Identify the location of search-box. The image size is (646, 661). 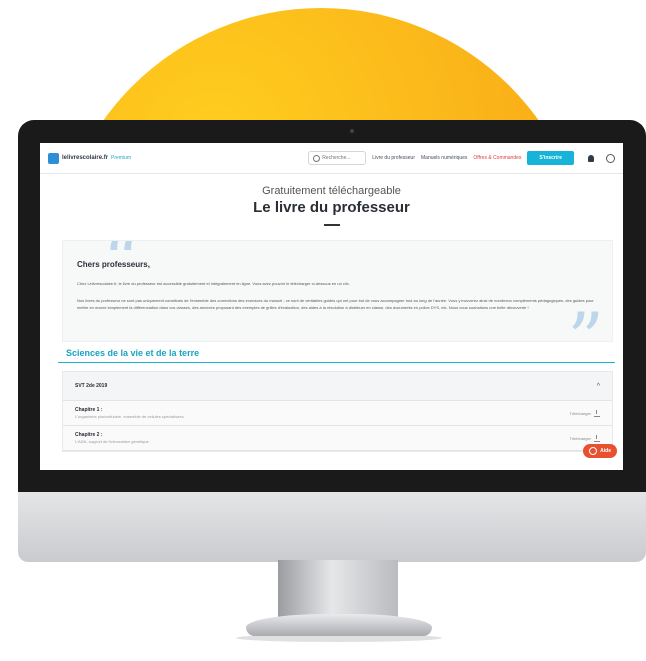
(337, 158).